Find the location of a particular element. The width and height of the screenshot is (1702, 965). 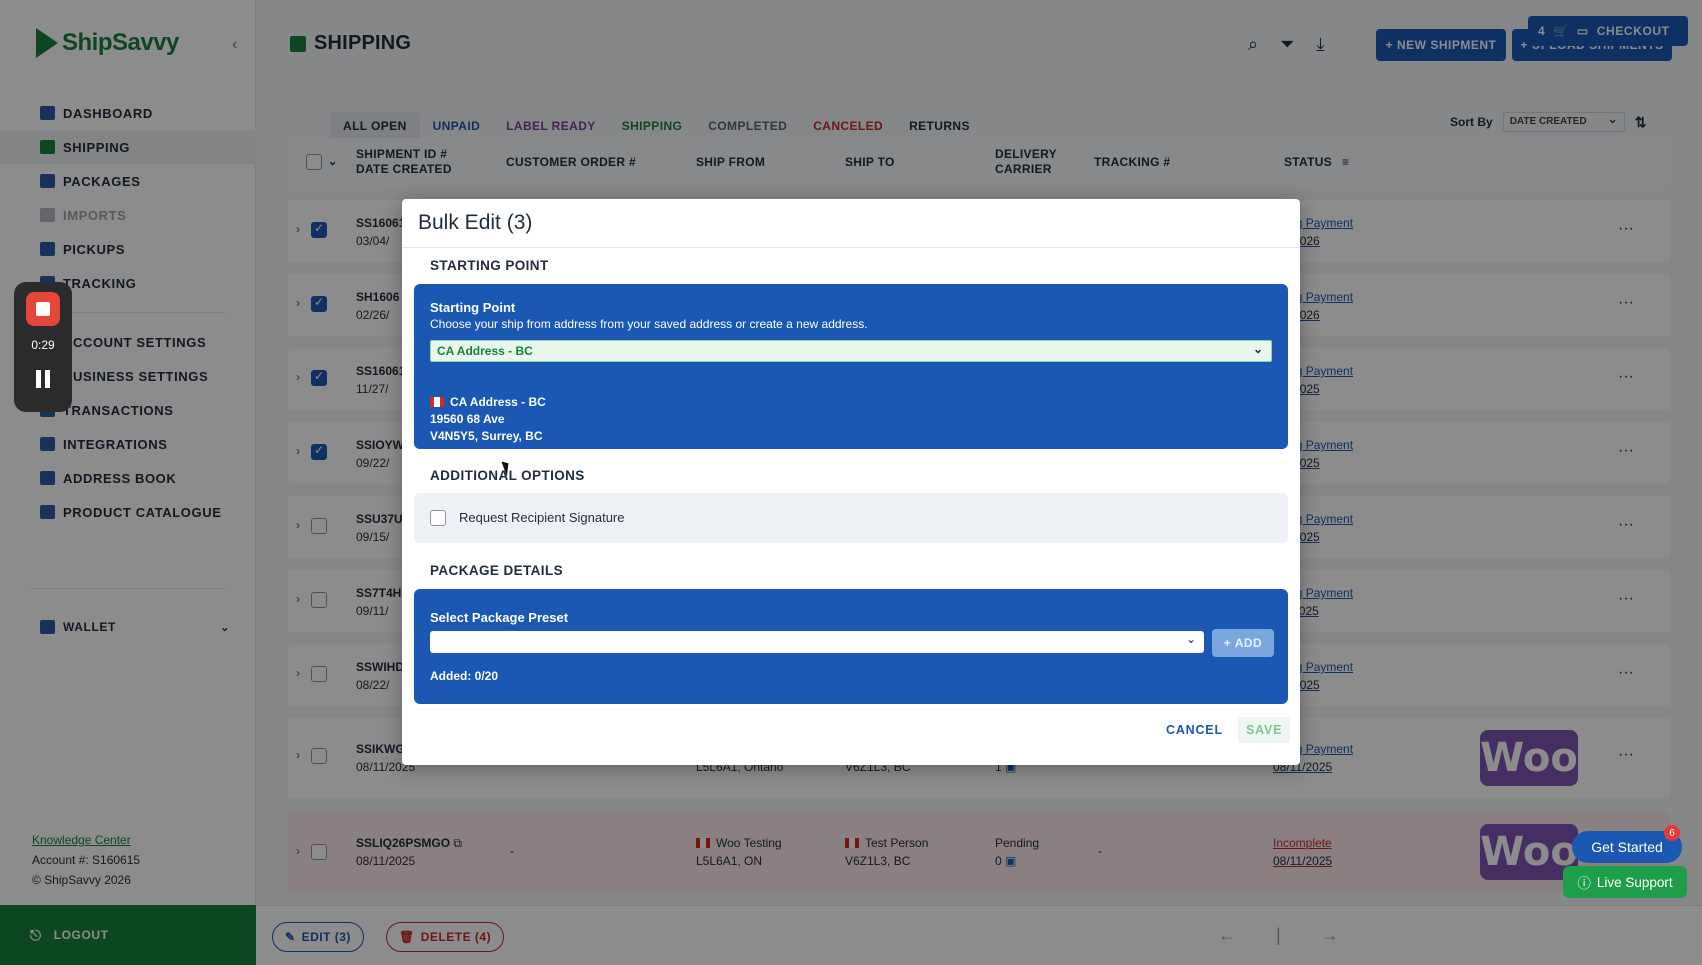

starting-point-value: CA Address - BC is located at coordinates (485, 351).